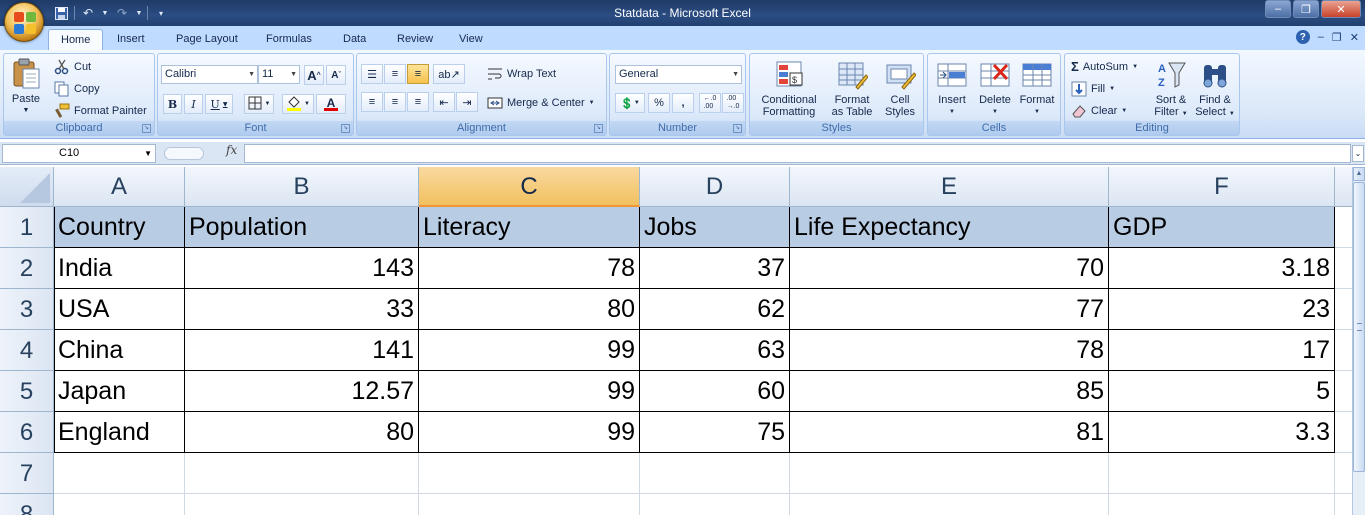  I want to click on fill-button: Fill ▼, so click(1093, 89).